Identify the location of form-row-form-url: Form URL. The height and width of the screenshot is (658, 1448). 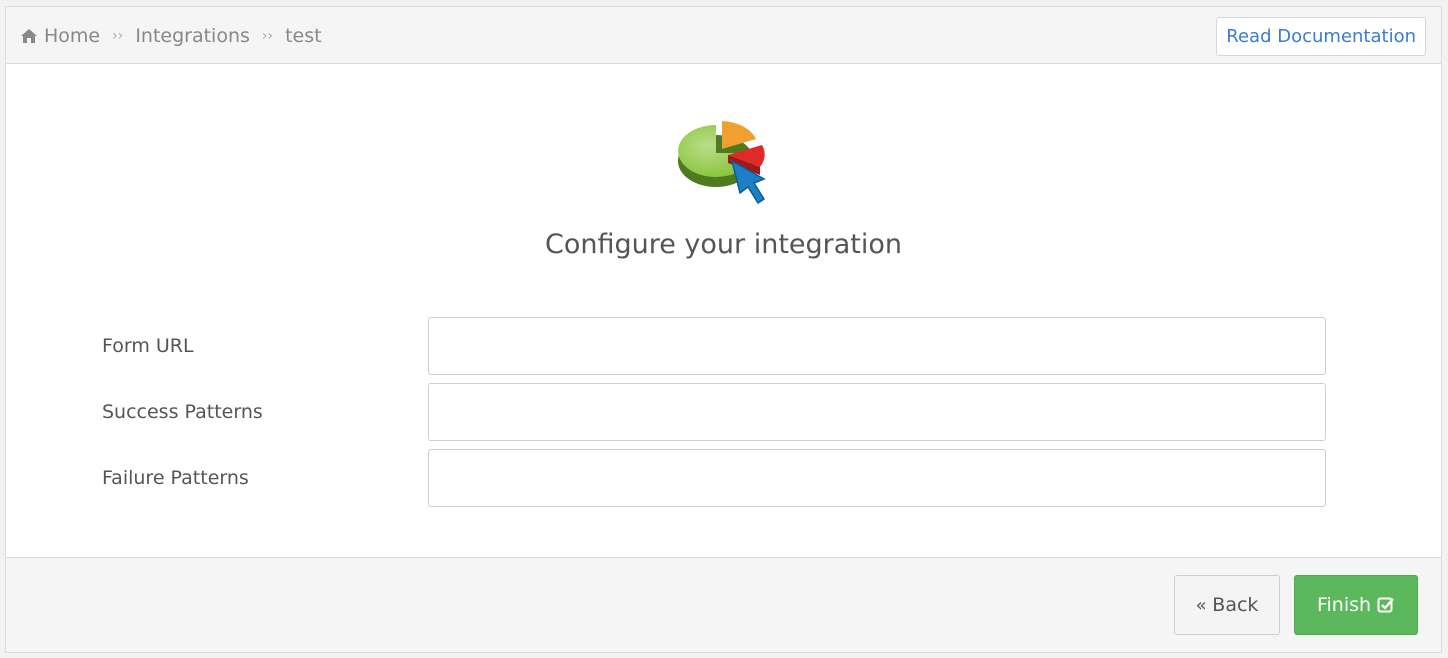
(723, 346).